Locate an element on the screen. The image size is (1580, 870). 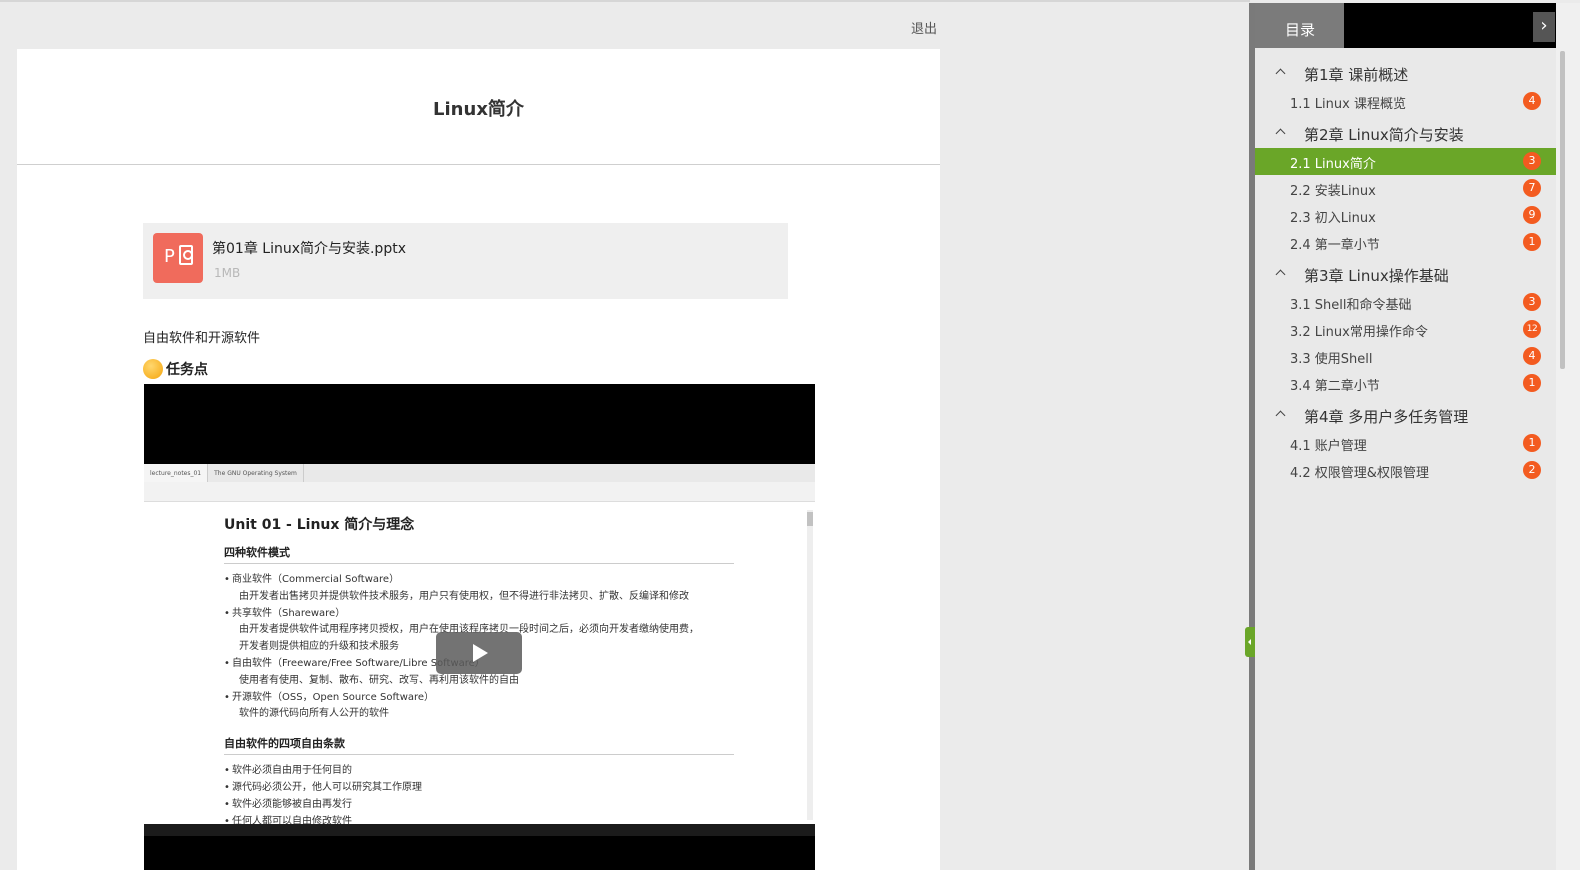
toc-item: 2.3 初入Linux 9 is located at coordinates (1405, 215).